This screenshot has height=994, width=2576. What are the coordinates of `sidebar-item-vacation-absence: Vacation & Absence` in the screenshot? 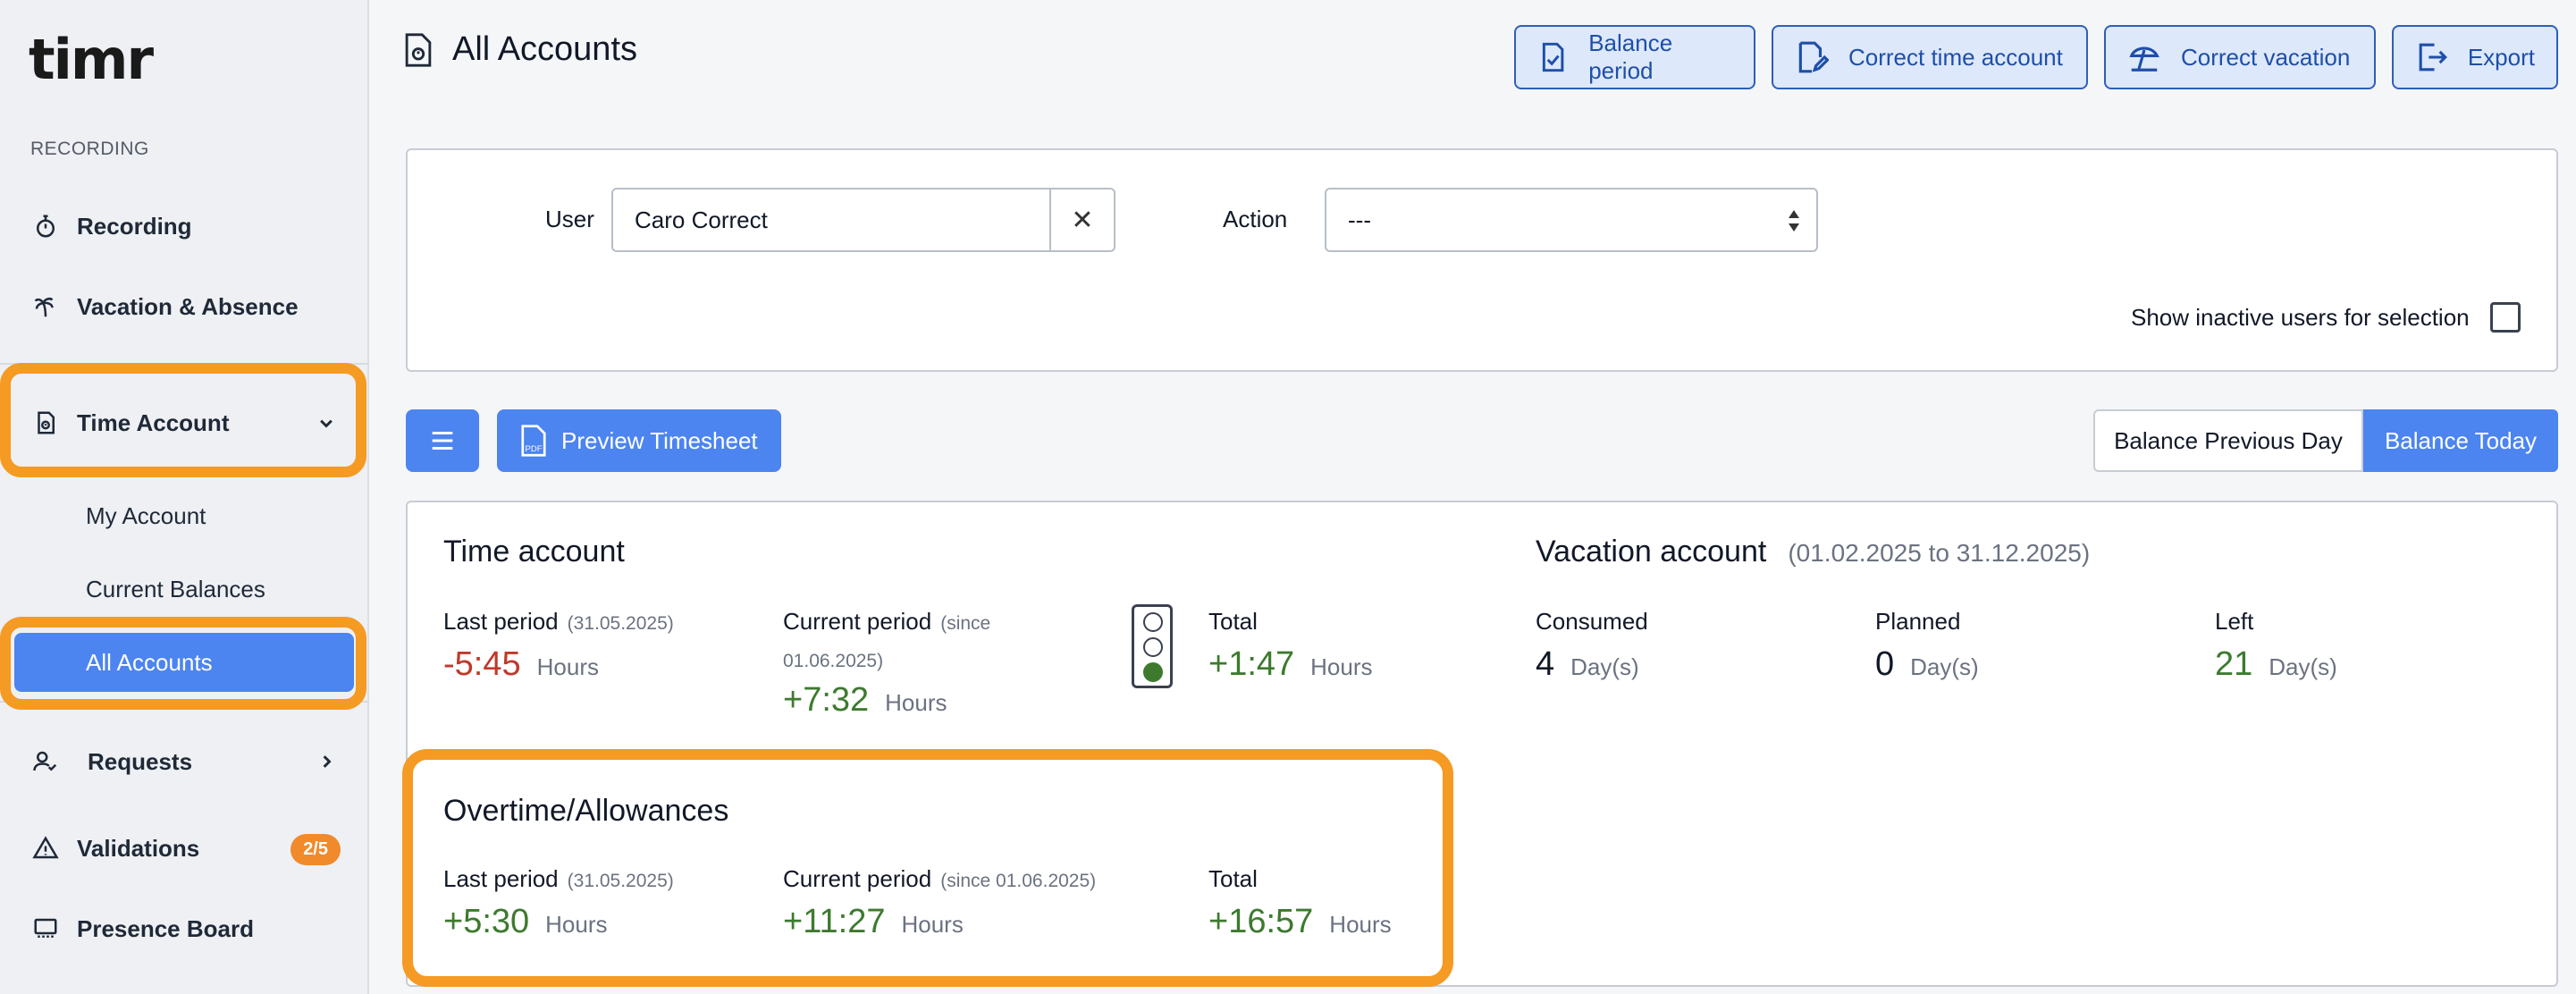 It's located at (185, 306).